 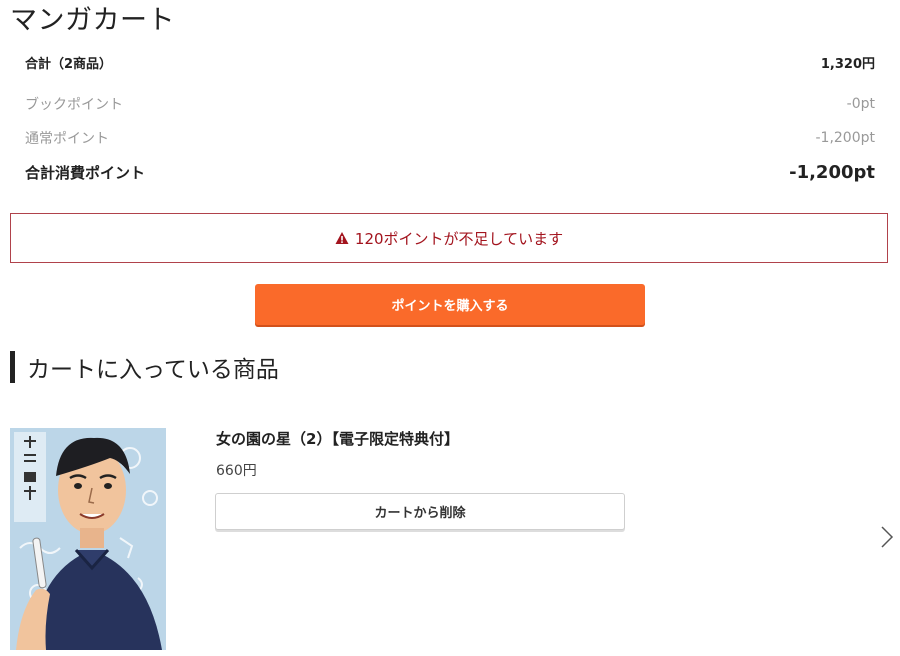 I want to click on summary-book-point-row: ブックポイント -0pt, so click(x=450, y=104).